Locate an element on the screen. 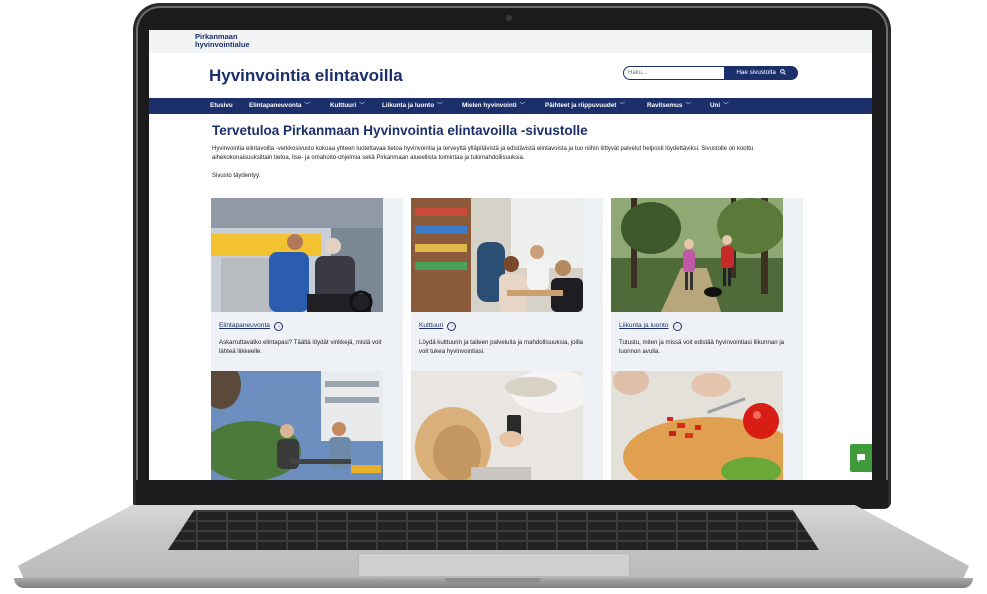 The image size is (987, 594). card-image-phone-bed is located at coordinates (497, 425).